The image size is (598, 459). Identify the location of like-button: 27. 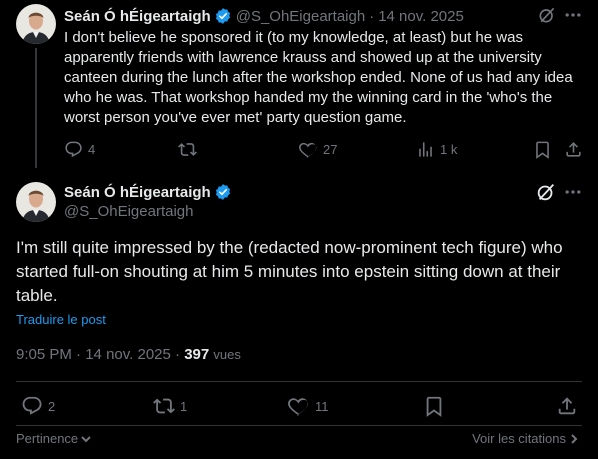
(318, 149).